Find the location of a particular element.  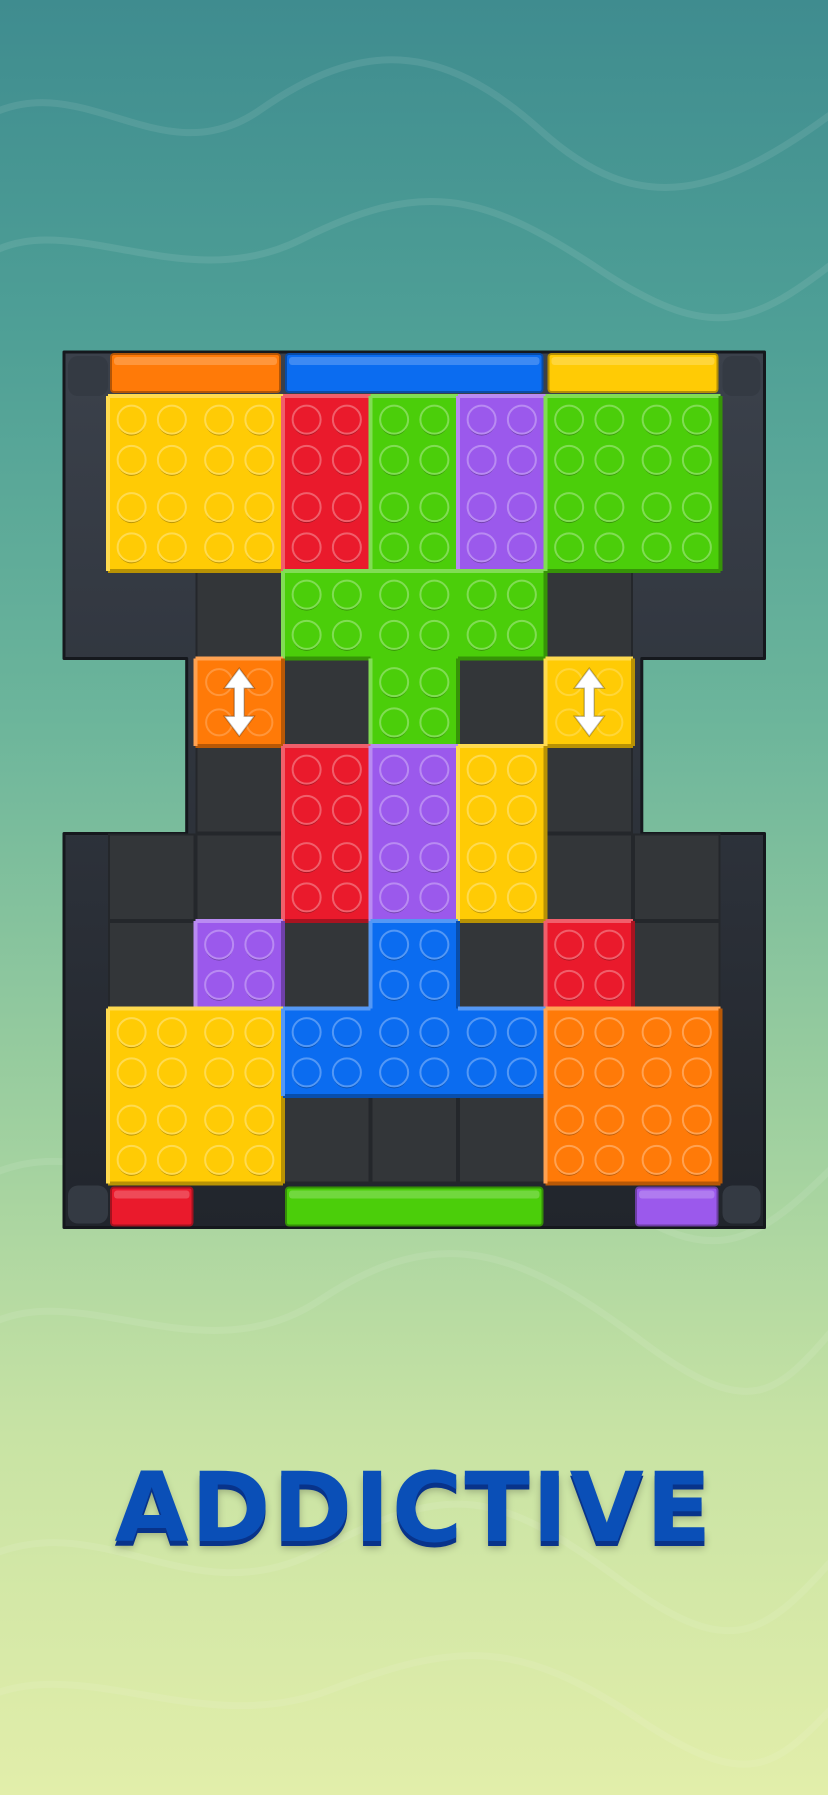

yellow-block-top-left is located at coordinates (195, 483).